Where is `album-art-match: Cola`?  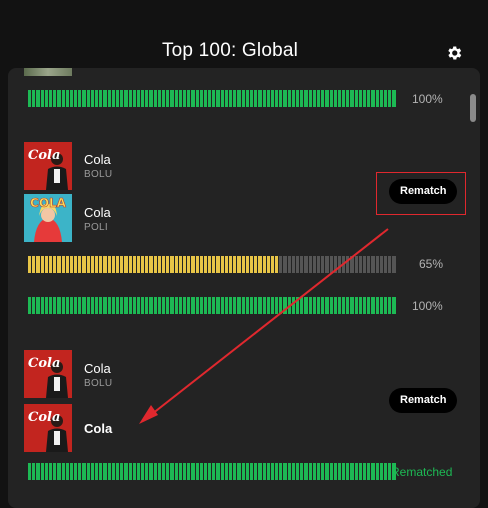
album-art-match: Cola is located at coordinates (48, 428).